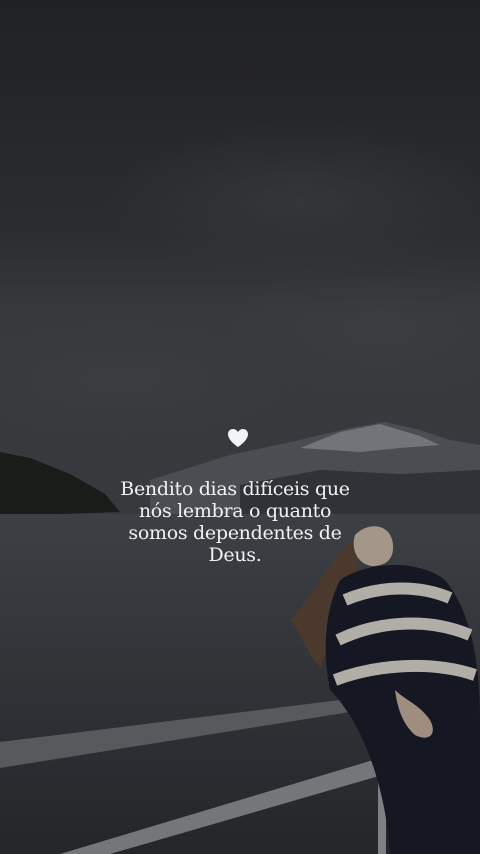 The image size is (480, 854). What do you see at coordinates (235, 555) in the screenshot?
I see `quote-line: Deus.` at bounding box center [235, 555].